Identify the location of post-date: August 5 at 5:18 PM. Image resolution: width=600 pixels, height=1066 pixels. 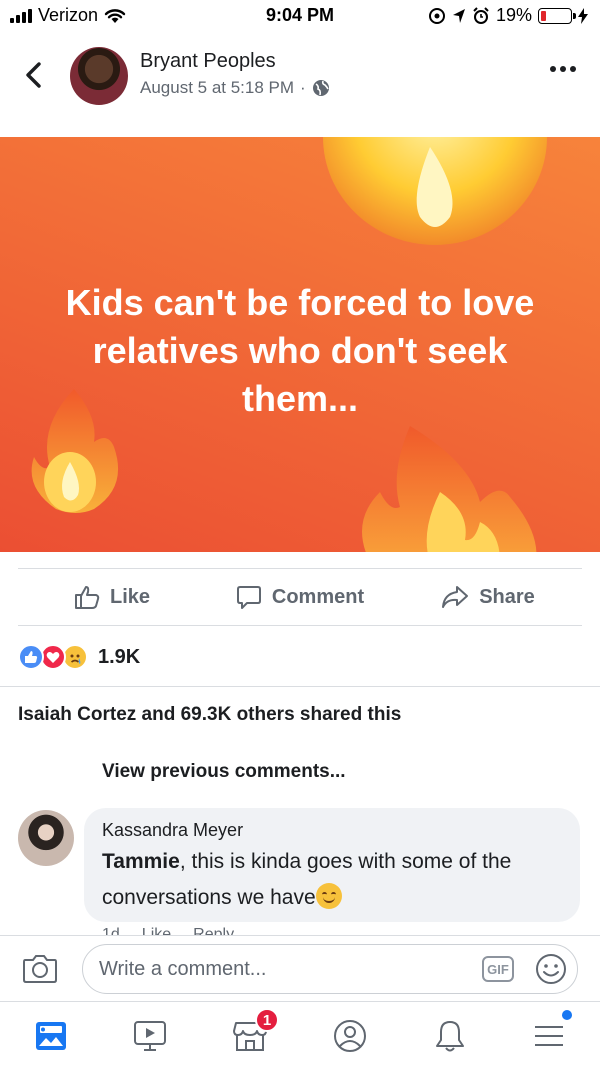
(217, 88).